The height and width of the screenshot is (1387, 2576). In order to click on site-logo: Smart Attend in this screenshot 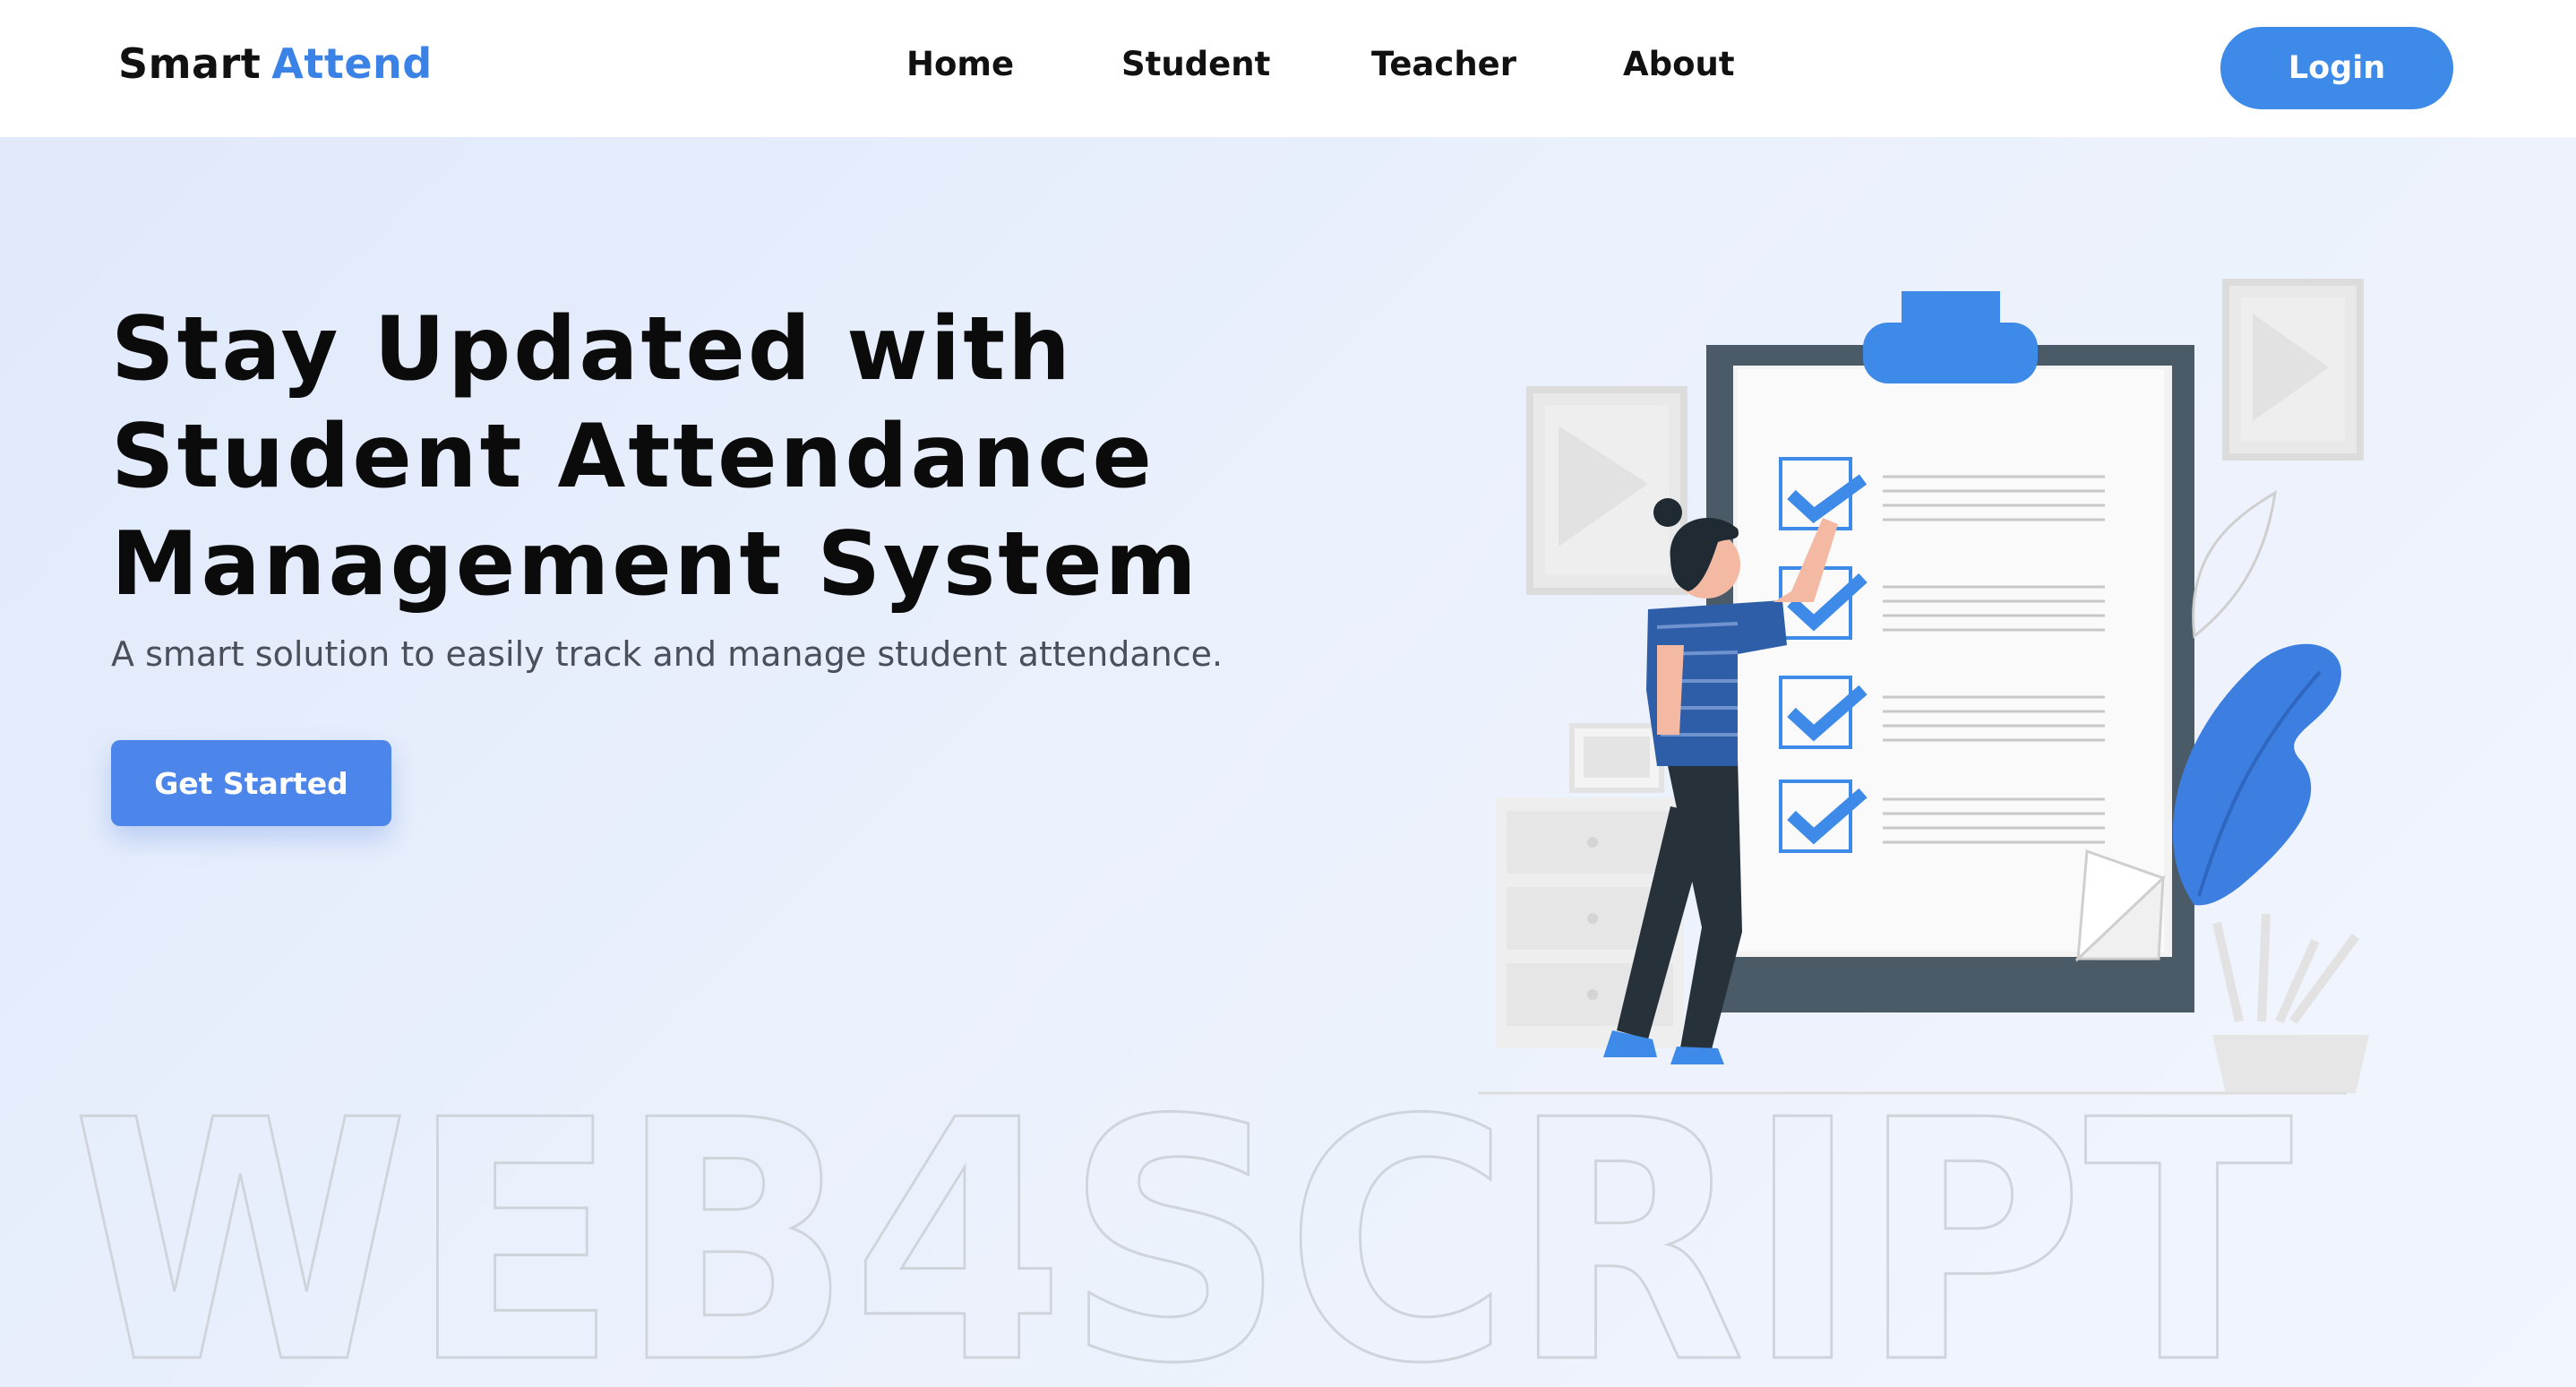, I will do `click(275, 63)`.